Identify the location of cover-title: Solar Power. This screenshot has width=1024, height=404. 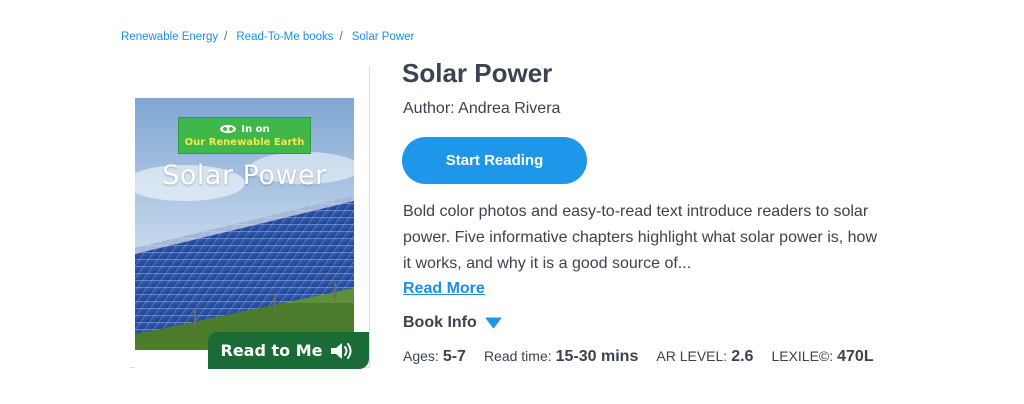
(244, 175).